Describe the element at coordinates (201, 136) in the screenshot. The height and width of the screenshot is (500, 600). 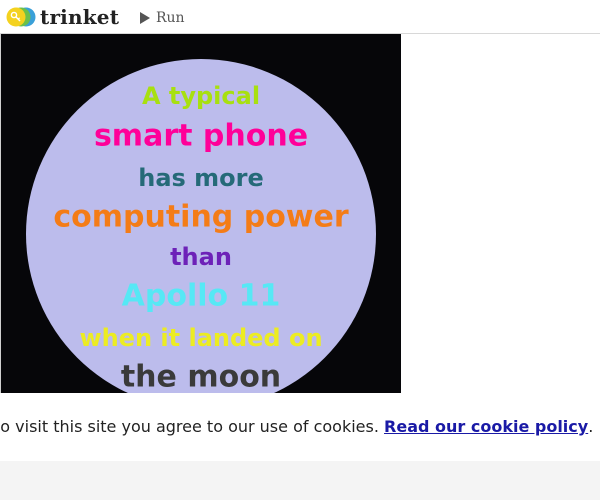
I see `canvas-text-line: smart phone` at that location.